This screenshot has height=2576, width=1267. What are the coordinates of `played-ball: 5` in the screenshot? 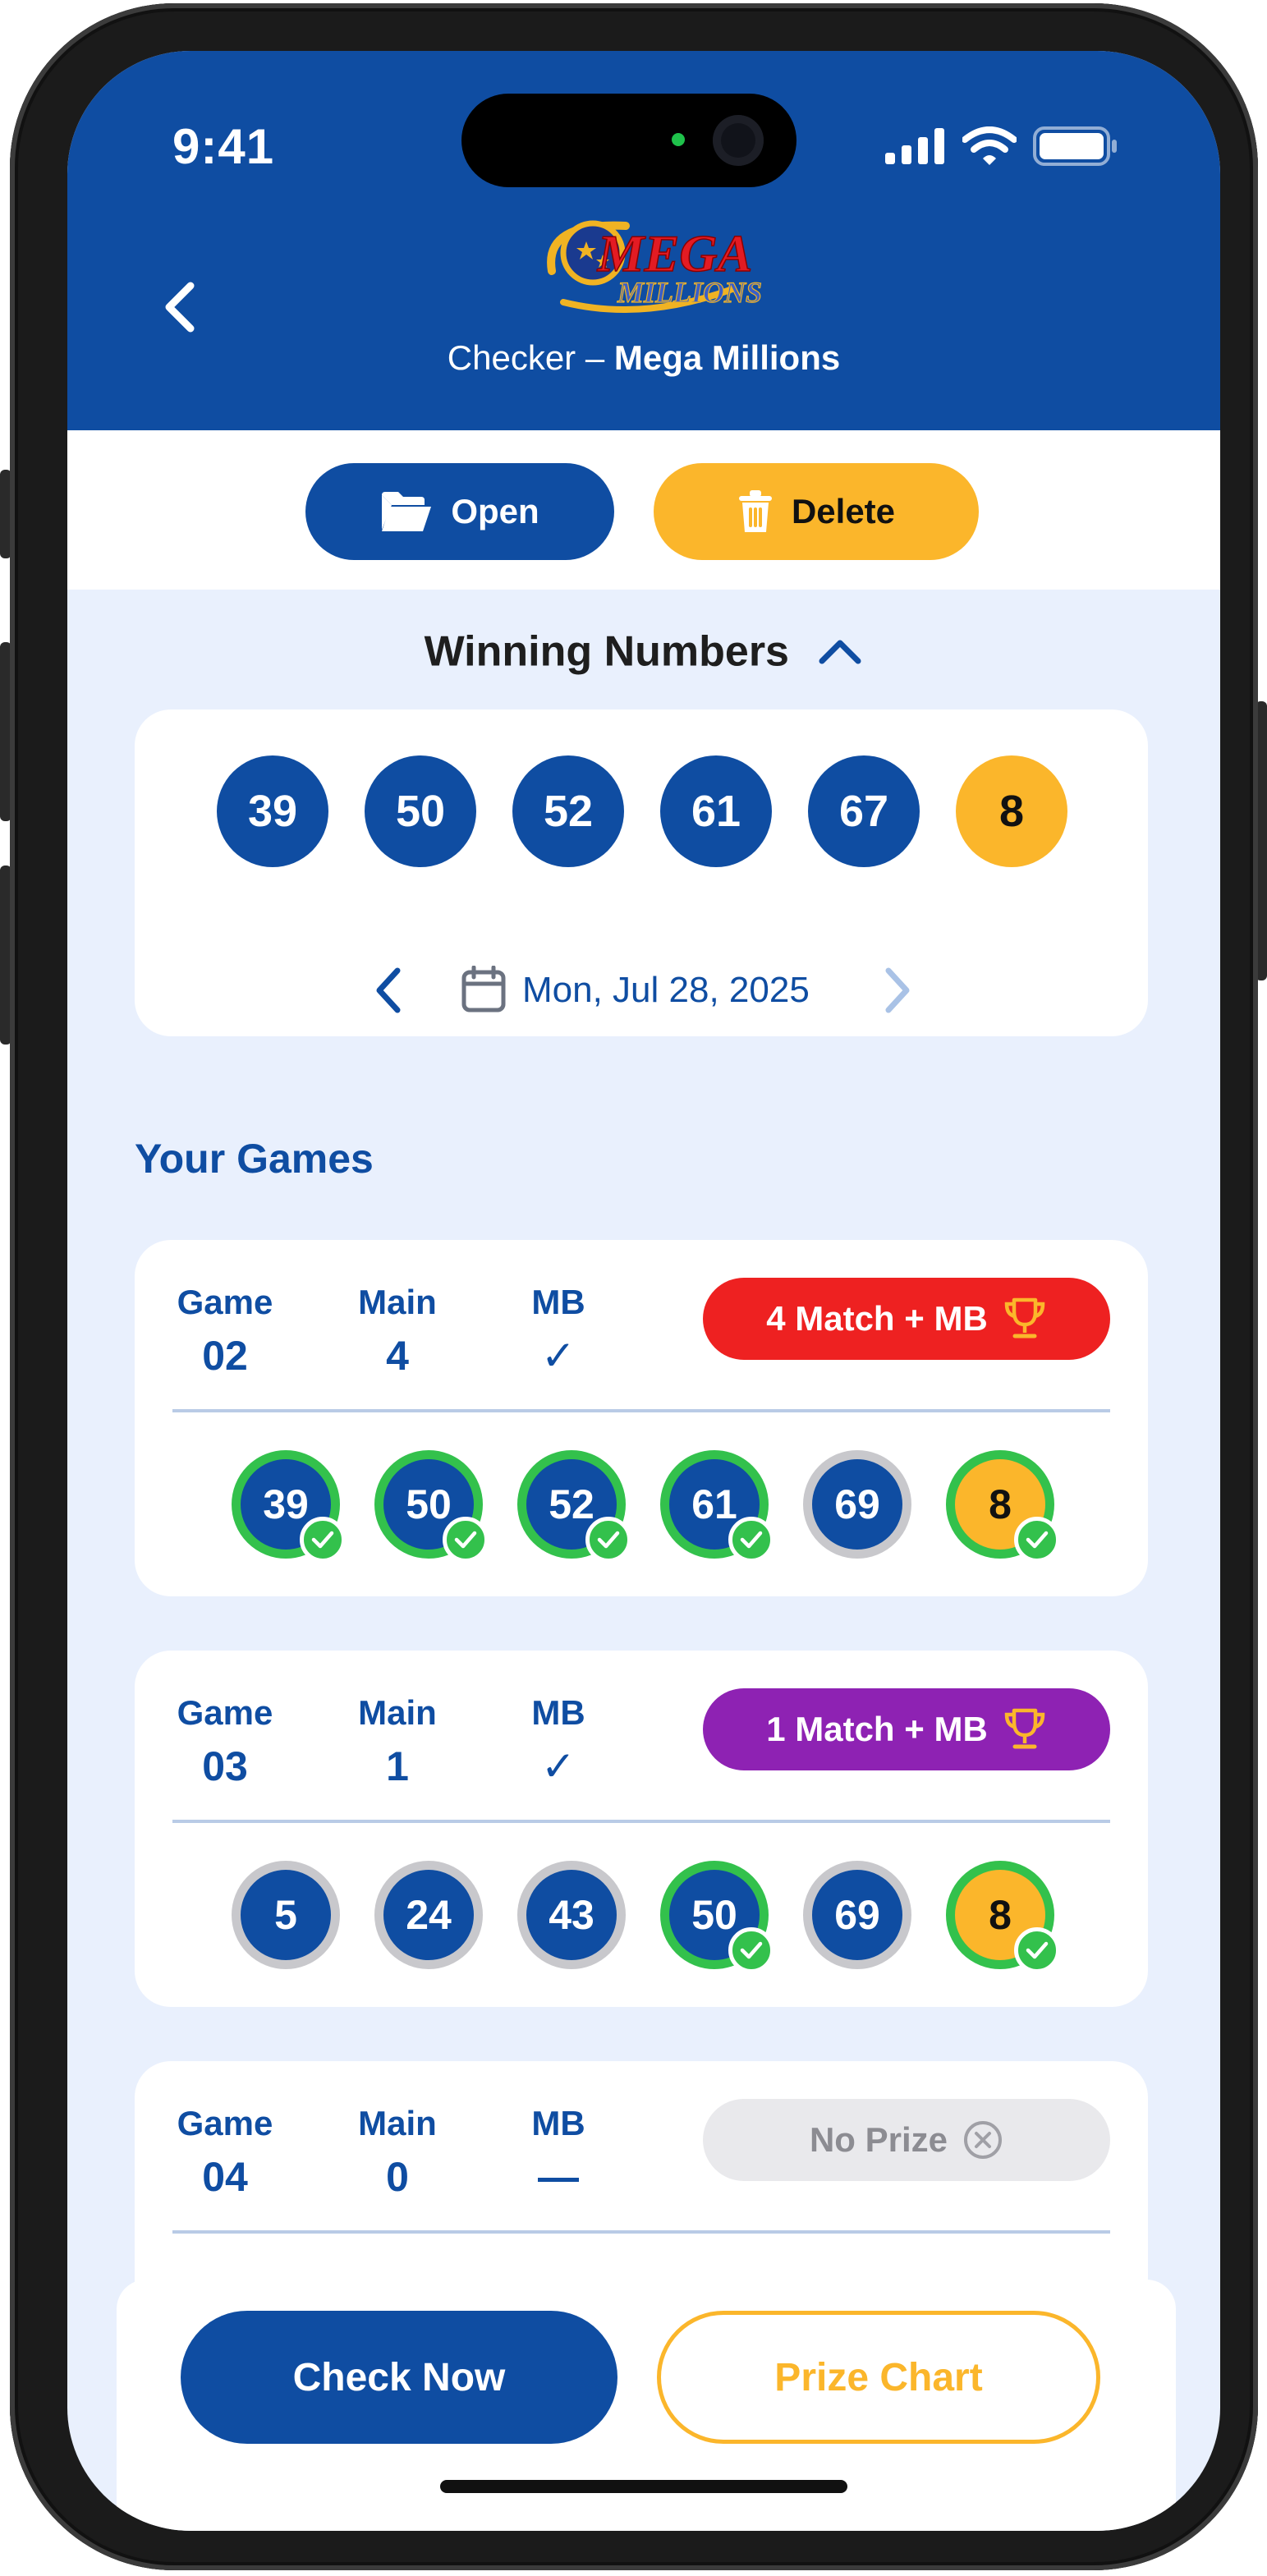 It's located at (286, 1915).